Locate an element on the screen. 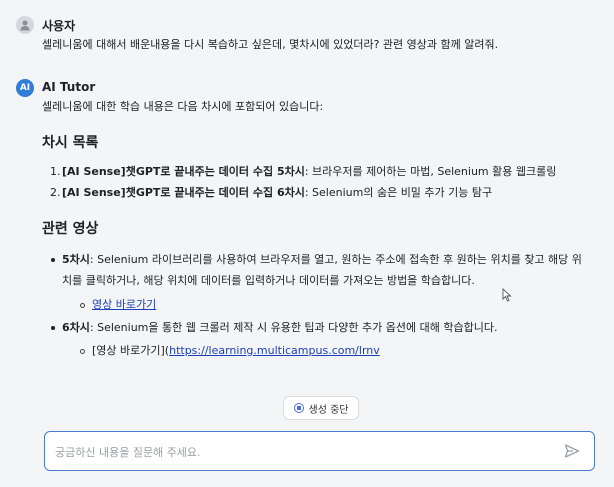  mouse-cursor-icon is located at coordinates (507, 295).